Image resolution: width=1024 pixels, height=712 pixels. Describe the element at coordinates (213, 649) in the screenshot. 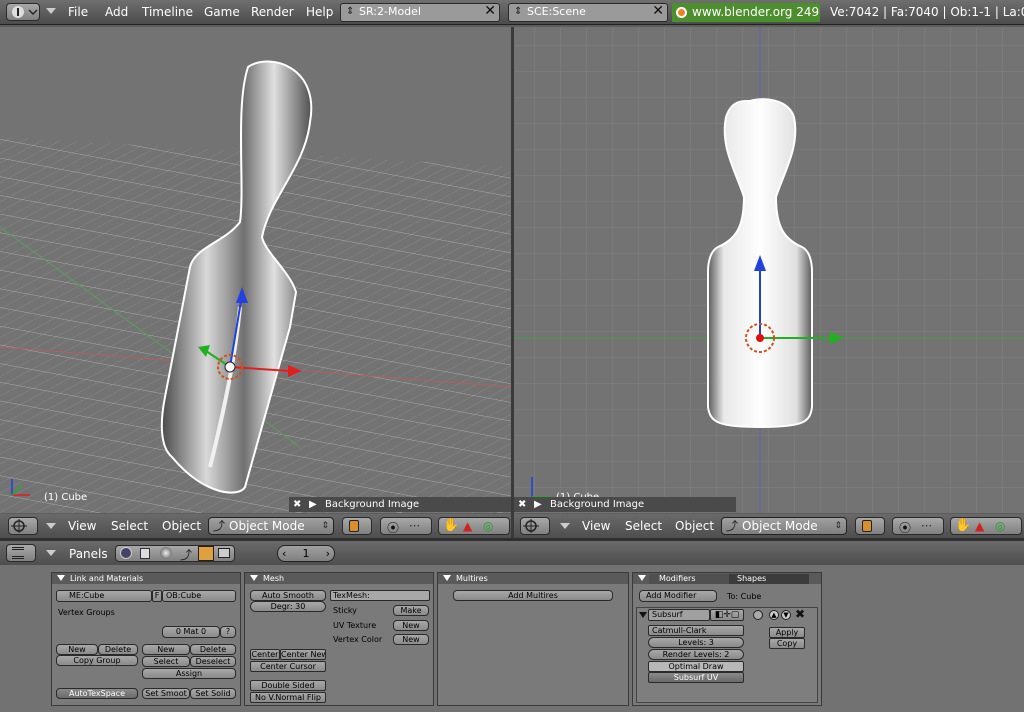

I see `material-delete-button: Delete` at that location.